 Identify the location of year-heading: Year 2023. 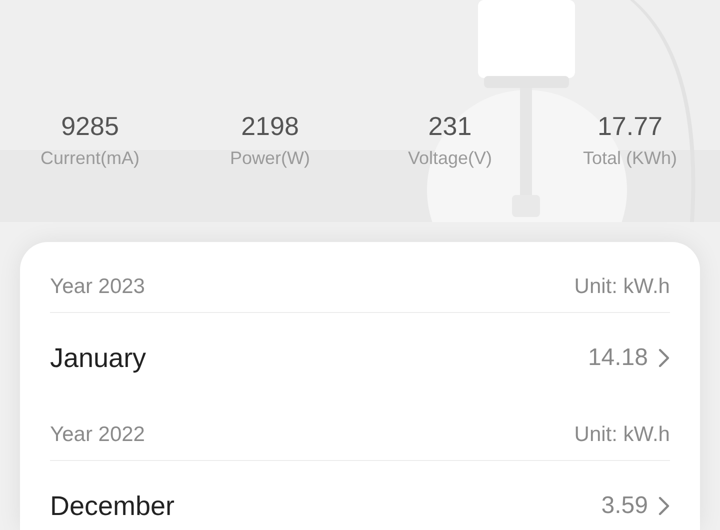
(97, 287).